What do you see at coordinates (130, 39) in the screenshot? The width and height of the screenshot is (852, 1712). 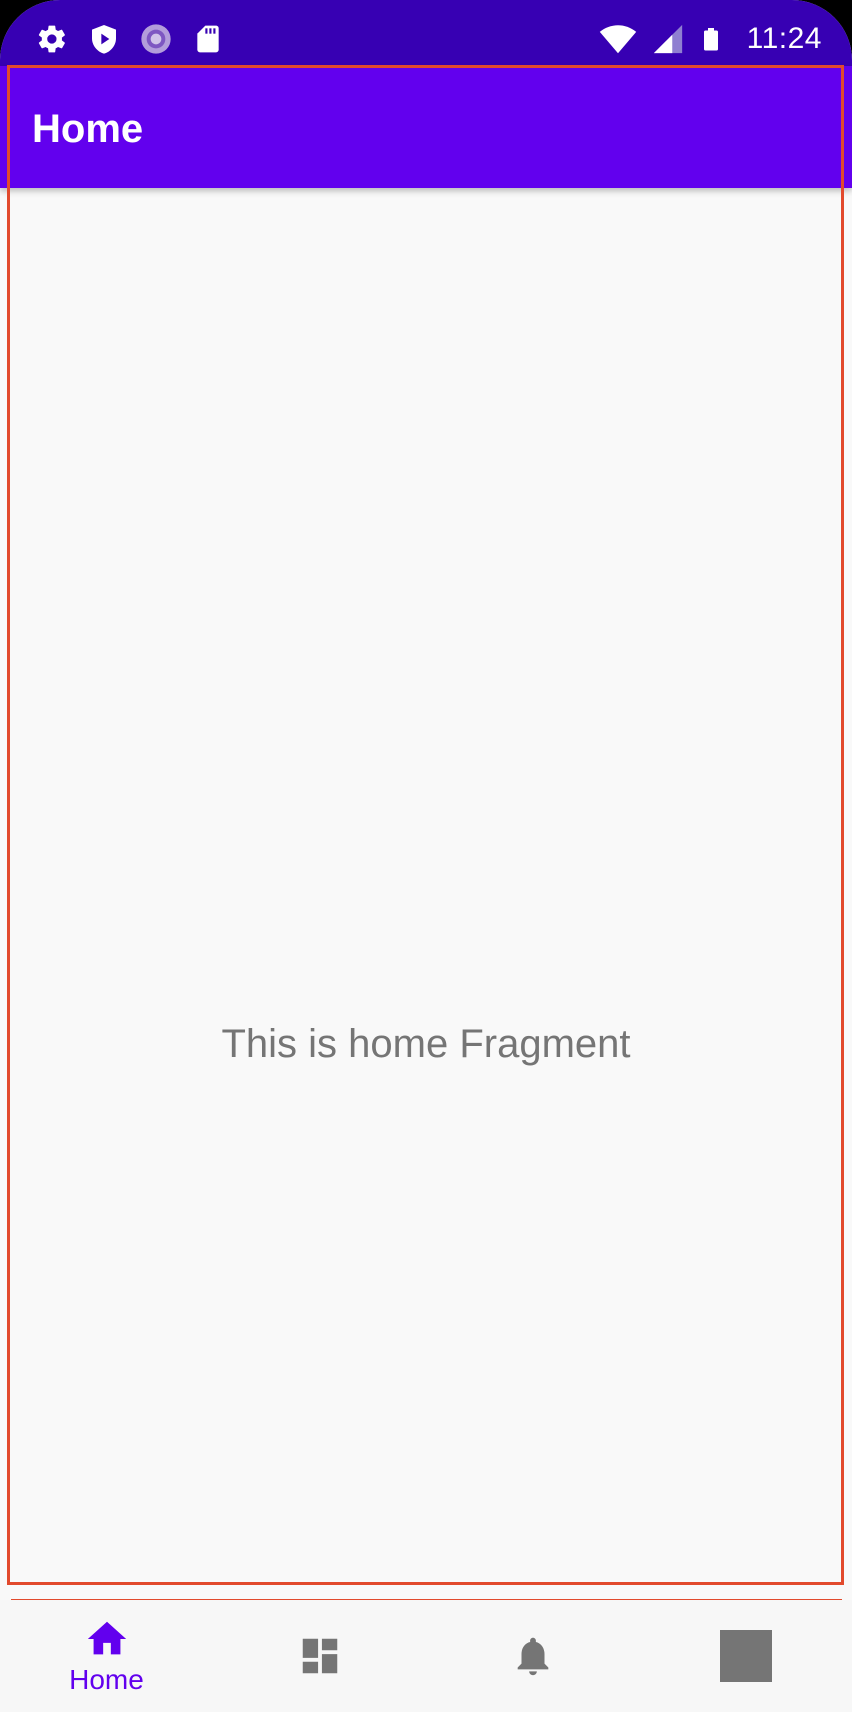 I see `status-left-icons` at bounding box center [130, 39].